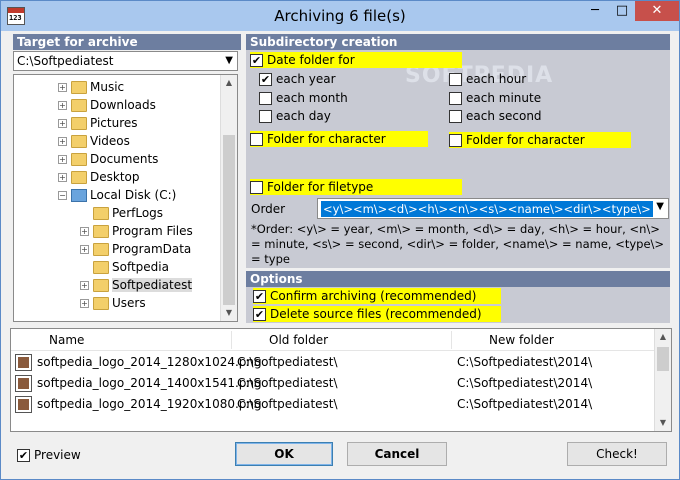  Describe the element at coordinates (98, 123) in the screenshot. I see `tree-item-pictures: + Pictures` at that location.